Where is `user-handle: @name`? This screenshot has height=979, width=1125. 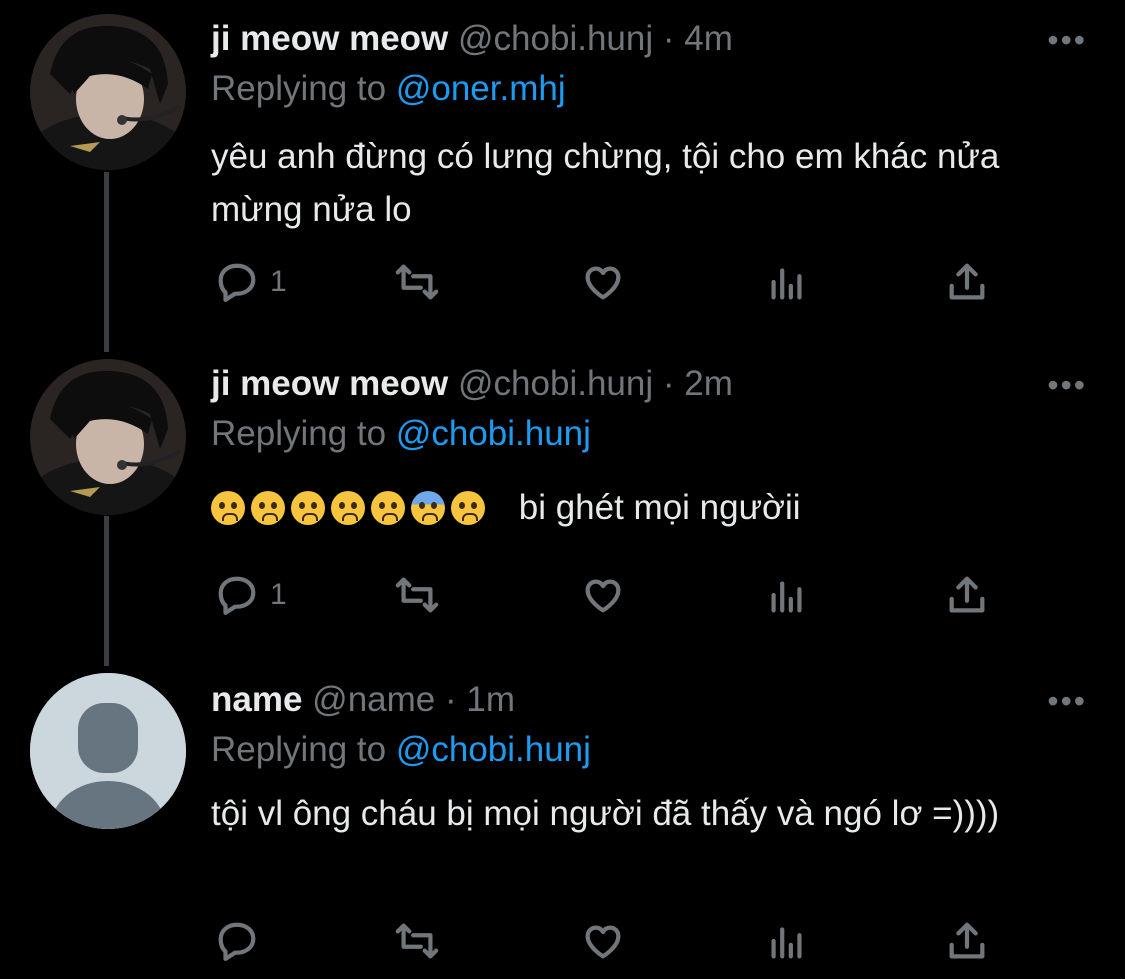
user-handle: @name is located at coordinates (373, 699).